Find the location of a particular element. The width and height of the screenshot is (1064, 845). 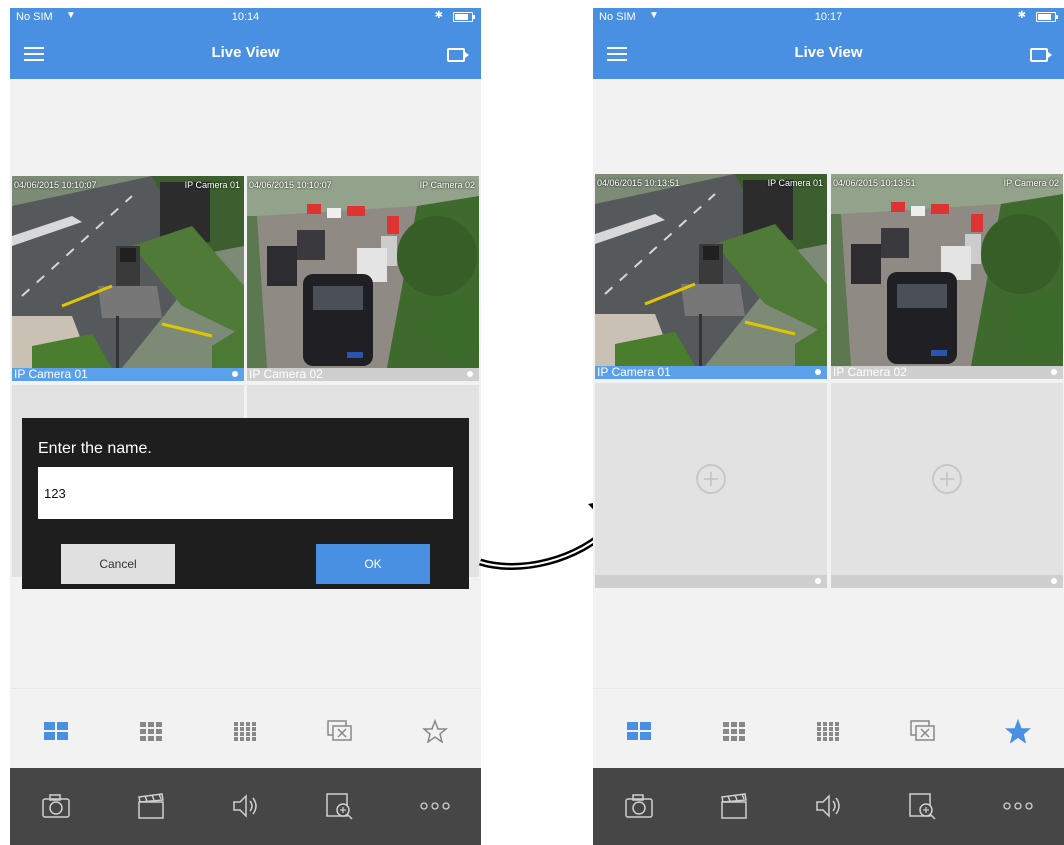

favorite-star-outline-icon is located at coordinates (435, 731).